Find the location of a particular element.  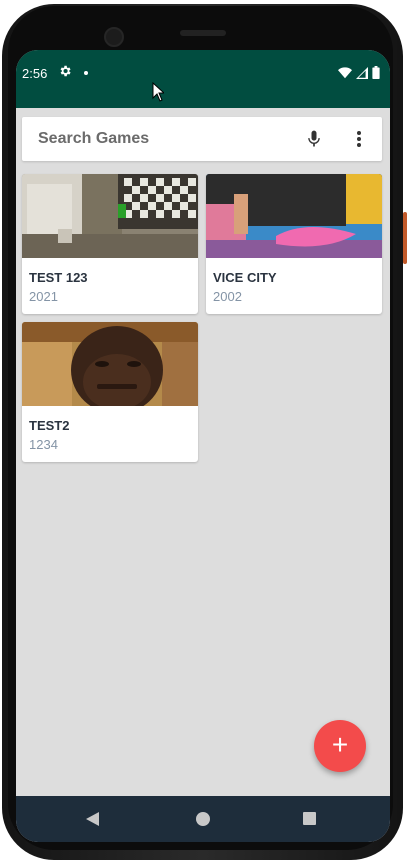

status-time: 2:56 is located at coordinates (35, 73).